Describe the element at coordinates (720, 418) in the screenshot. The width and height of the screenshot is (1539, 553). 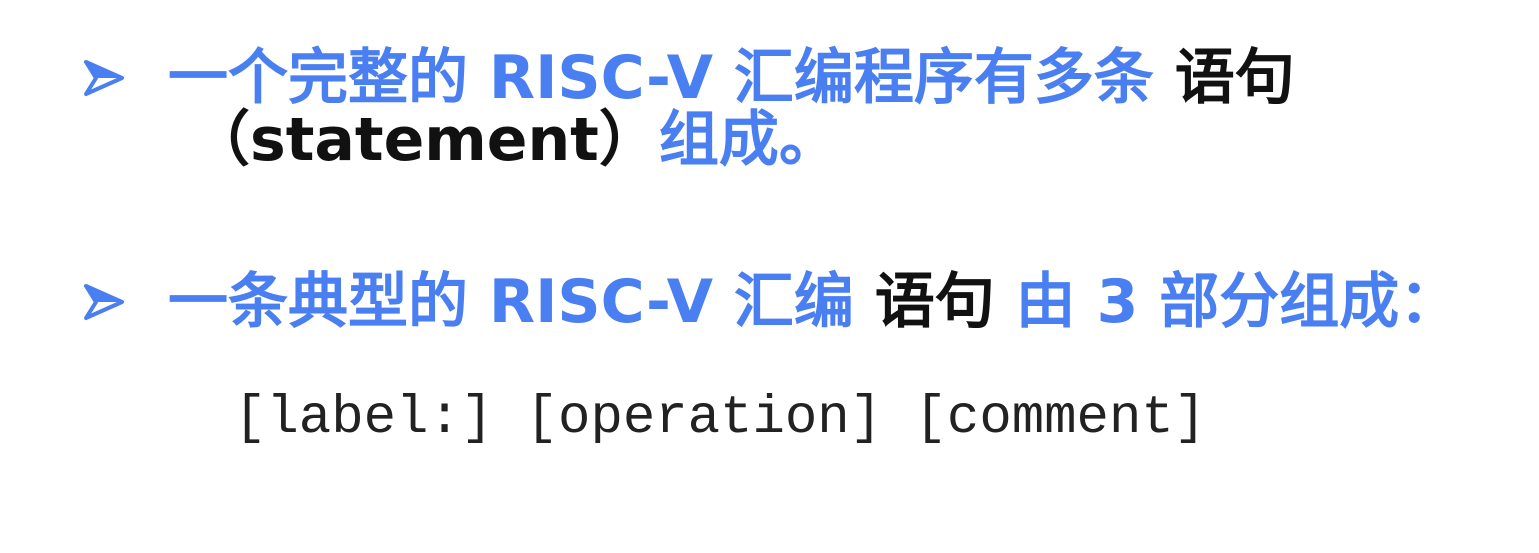
I see `statement-syntax-code: [label:] [operation] [comment]` at that location.